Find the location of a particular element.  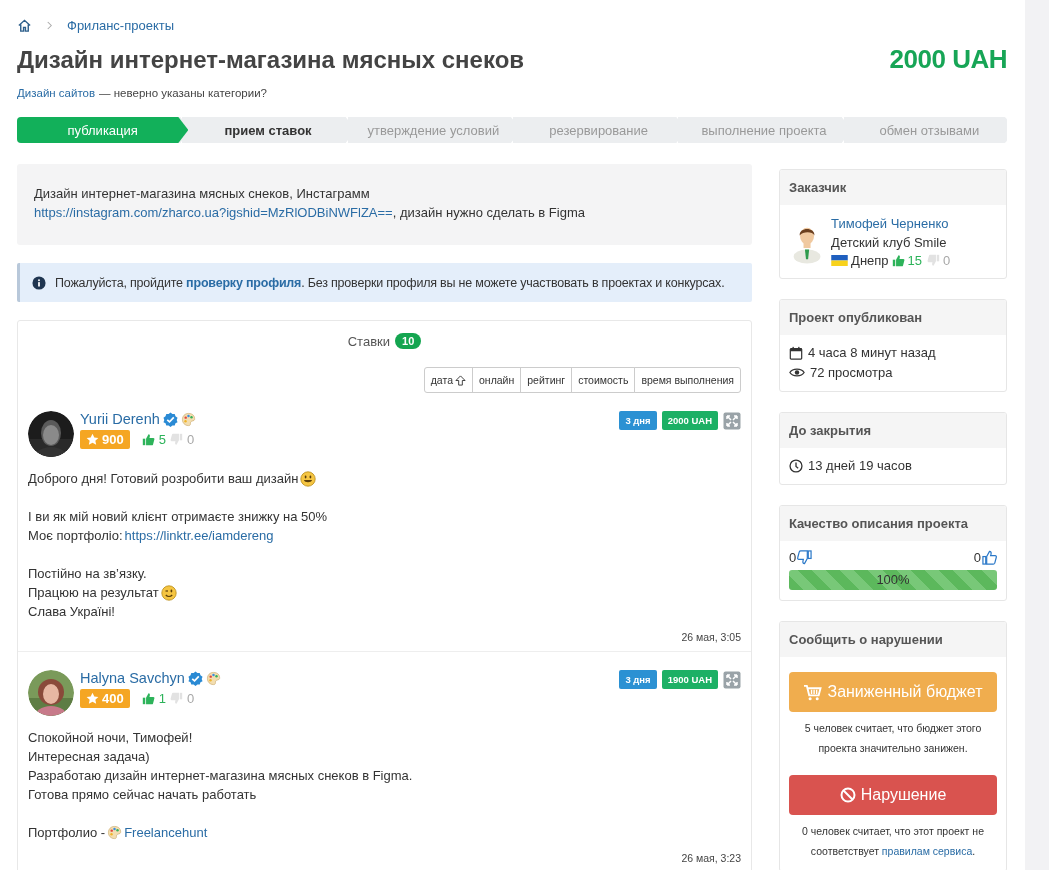

card-title: Качество описания проекта is located at coordinates (893, 523).